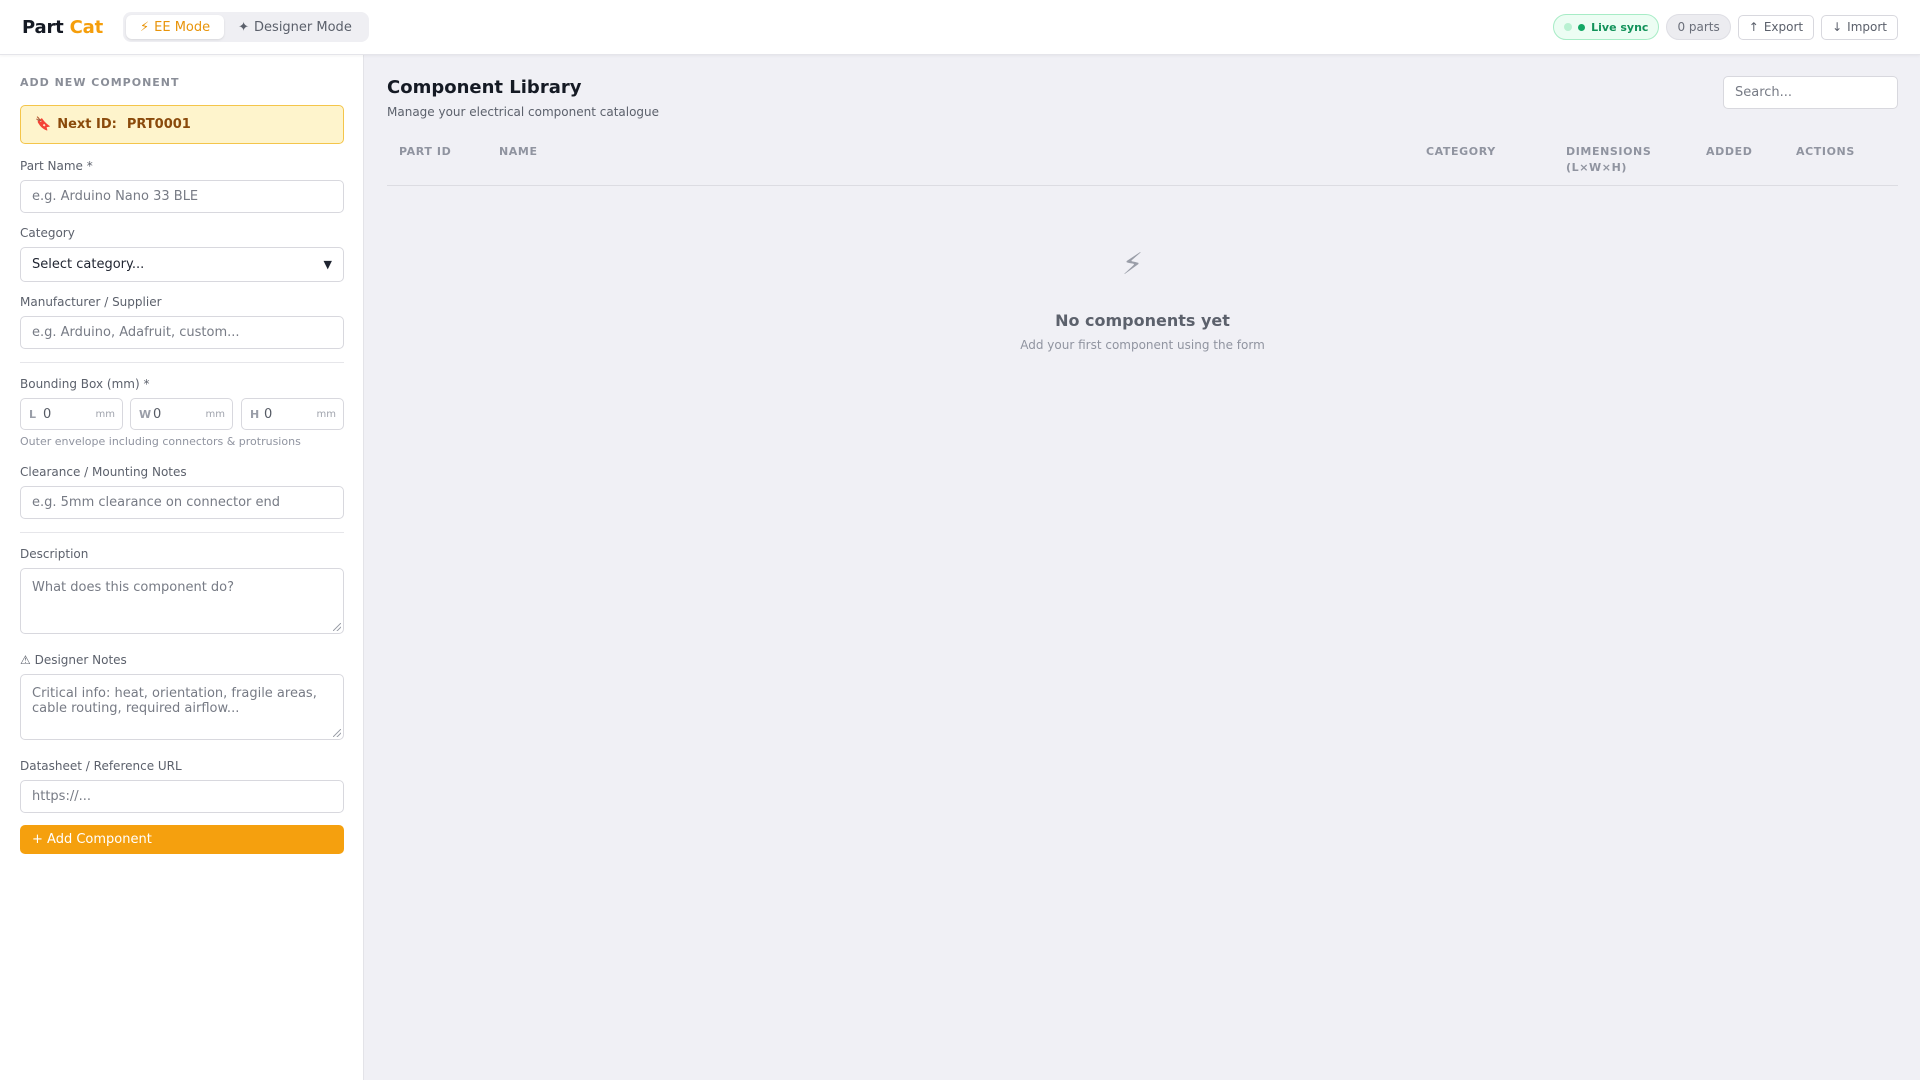  Describe the element at coordinates (182, 196) in the screenshot. I see `part-name-input` at that location.